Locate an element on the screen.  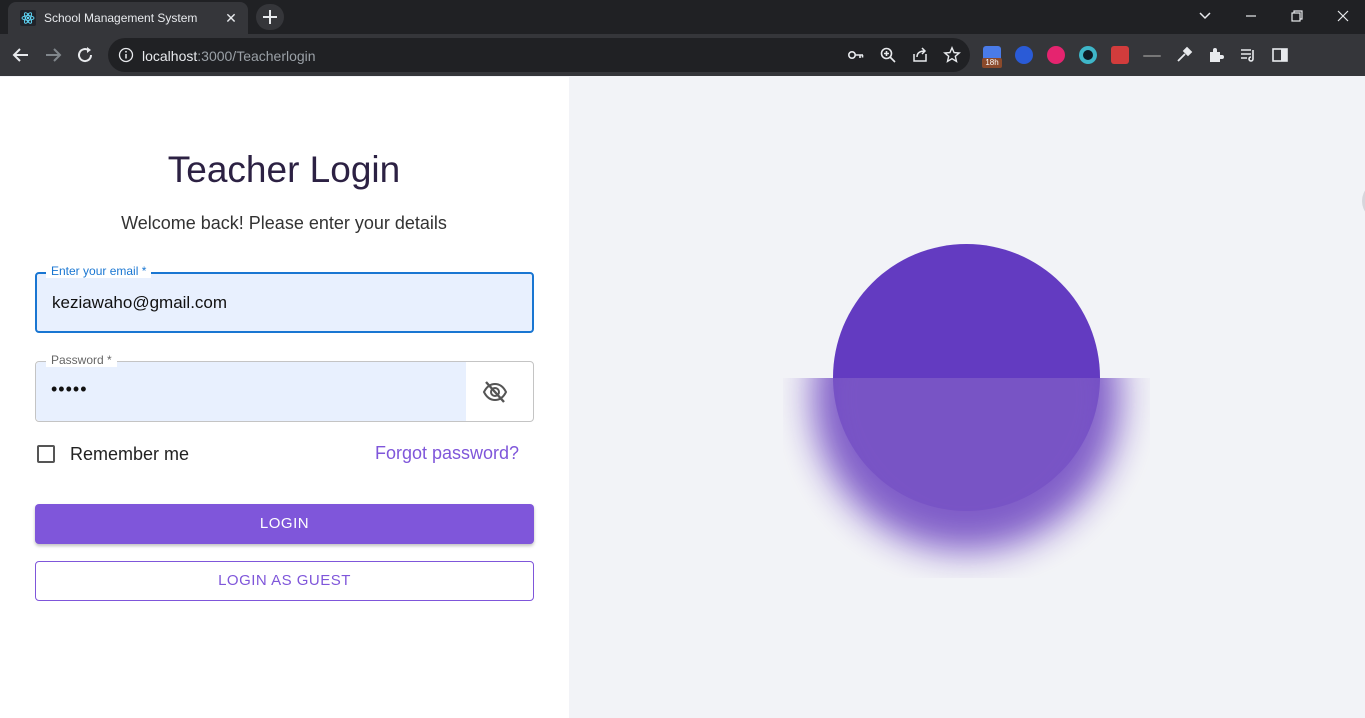
restore-icon is located at coordinates (1297, 16).